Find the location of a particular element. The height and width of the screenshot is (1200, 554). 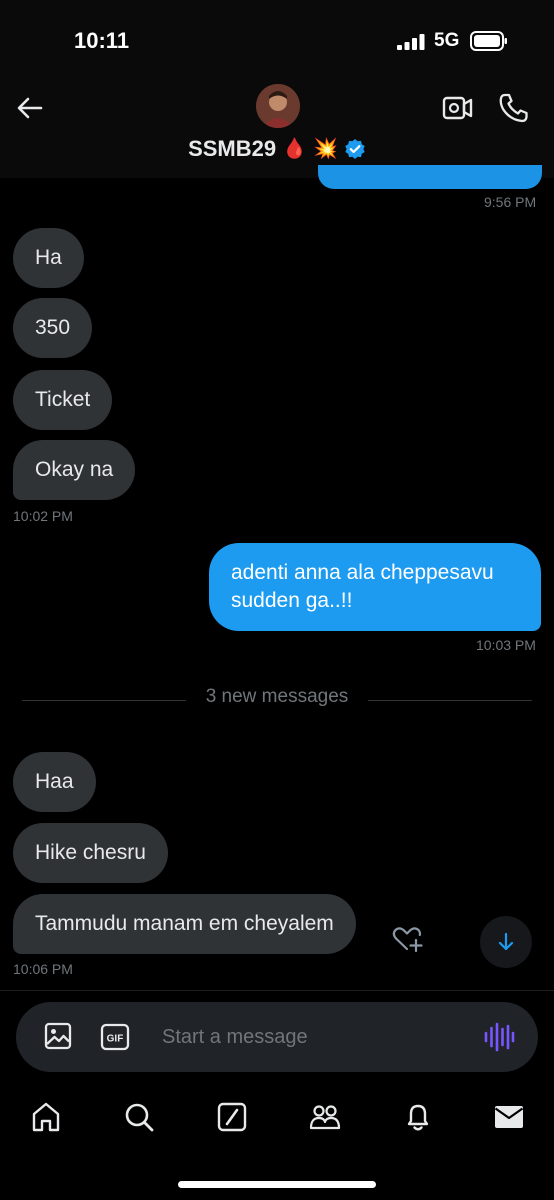

message-timestamp: 10:02 PM is located at coordinates (43, 516).